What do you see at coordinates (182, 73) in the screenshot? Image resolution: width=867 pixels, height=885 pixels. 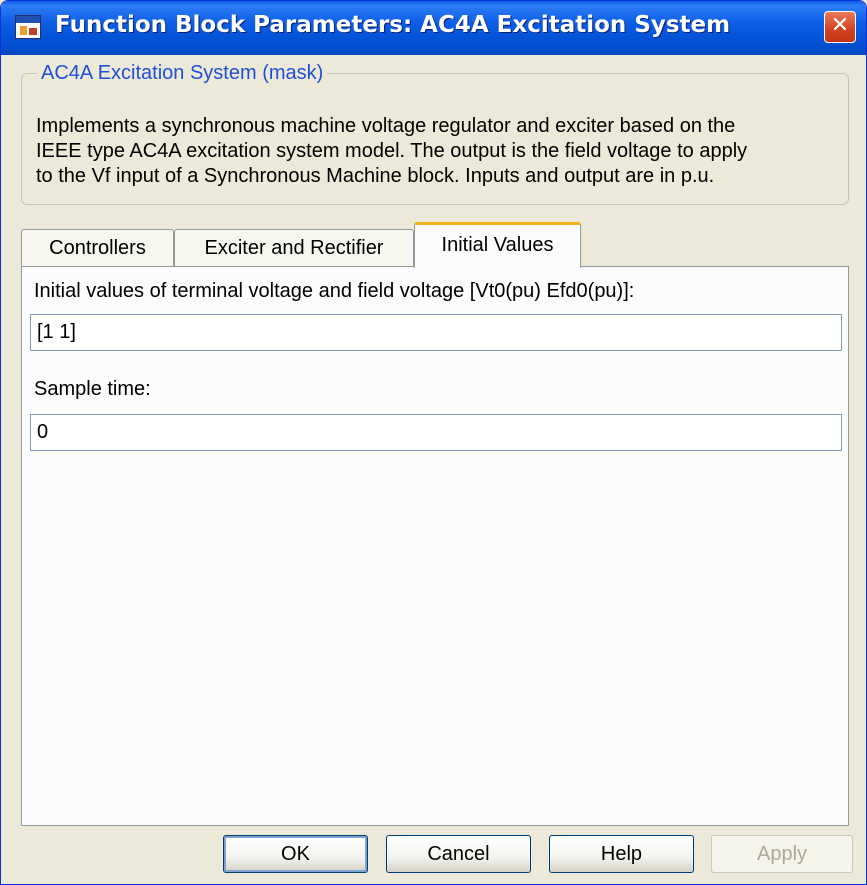 I see `mask-group-legend: AC4A Excitation System (mask)` at bounding box center [182, 73].